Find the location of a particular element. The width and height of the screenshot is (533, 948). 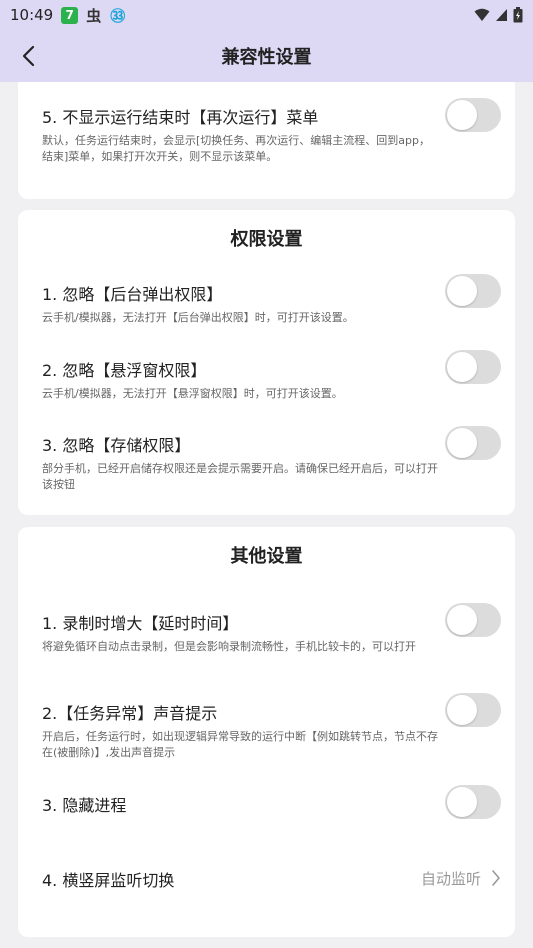

hide-process-toggle is located at coordinates (473, 802).